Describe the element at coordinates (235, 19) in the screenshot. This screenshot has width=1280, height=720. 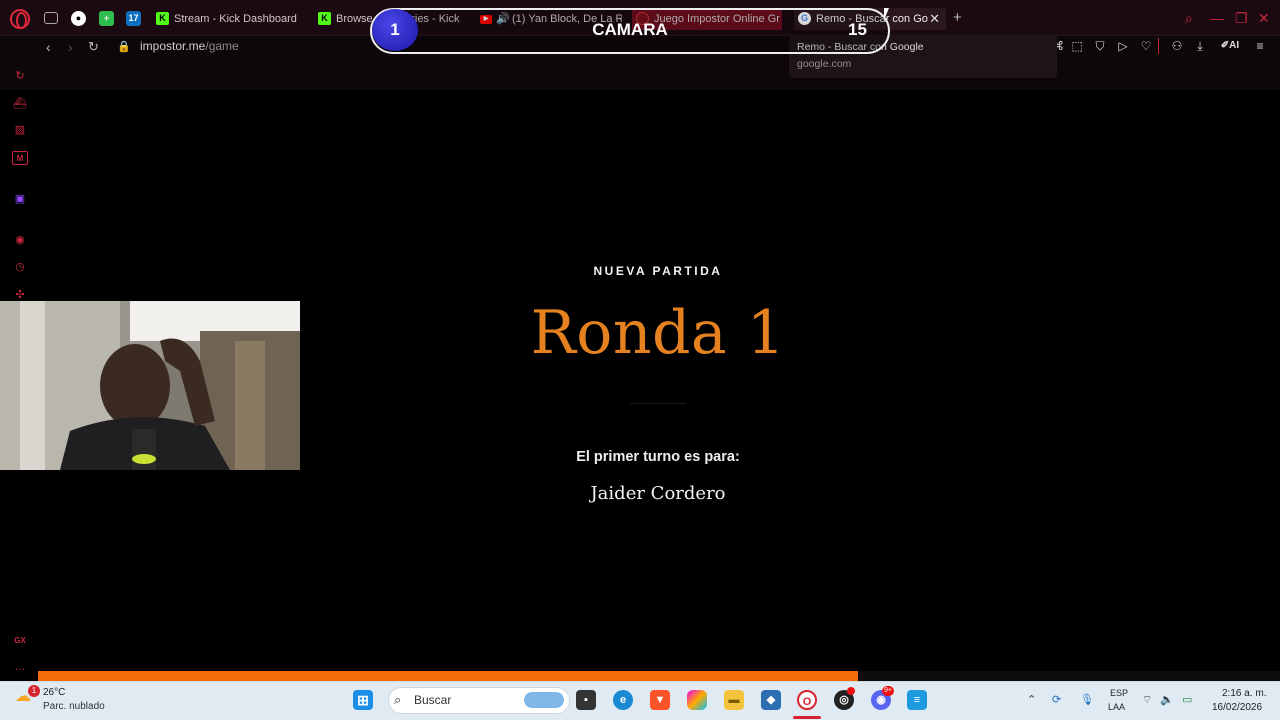
I see `tab-label: Stream - Kick Dashboard` at that location.